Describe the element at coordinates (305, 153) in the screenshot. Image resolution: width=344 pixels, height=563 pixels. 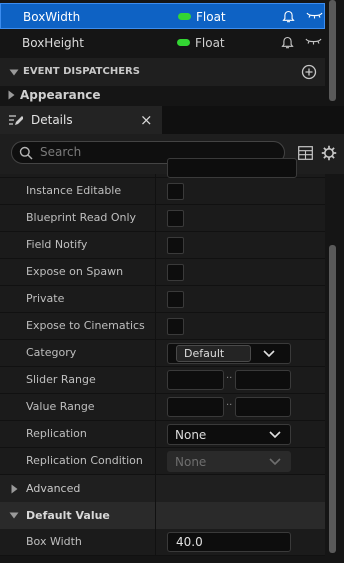
I see `grid-icon` at that location.